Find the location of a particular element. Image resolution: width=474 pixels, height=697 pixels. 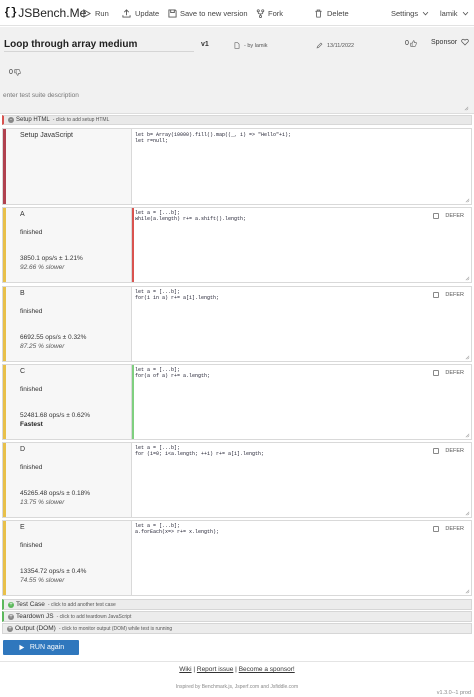

sponsor-button: Sponsor is located at coordinates (450, 42).